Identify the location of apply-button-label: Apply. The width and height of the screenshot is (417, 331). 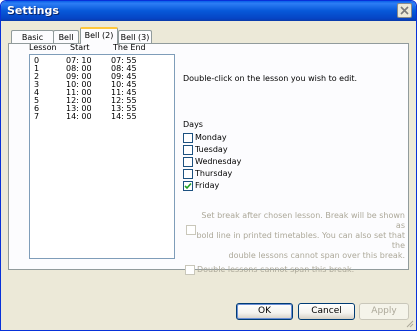
(384, 311).